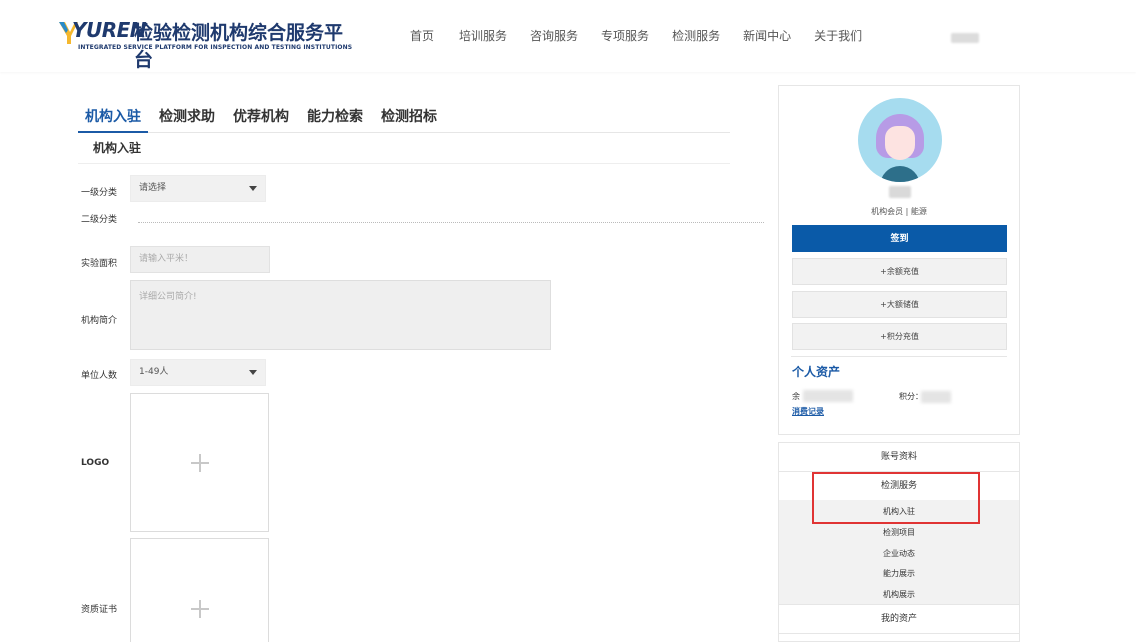 Image resolution: width=1136 pixels, height=642 pixels. Describe the element at coordinates (625, 35) in the screenshot. I see `nav-special: 专项服务` at that location.